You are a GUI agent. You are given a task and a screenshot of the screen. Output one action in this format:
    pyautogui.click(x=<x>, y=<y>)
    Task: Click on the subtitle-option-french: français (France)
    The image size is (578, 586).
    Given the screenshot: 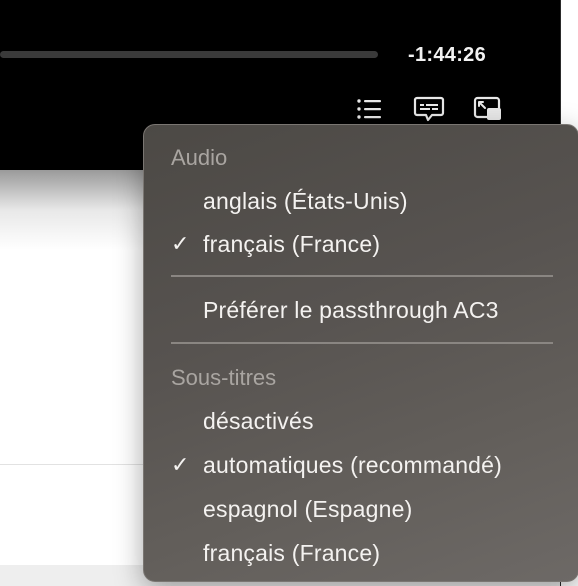 What is the action you would take?
    pyautogui.click(x=361, y=553)
    